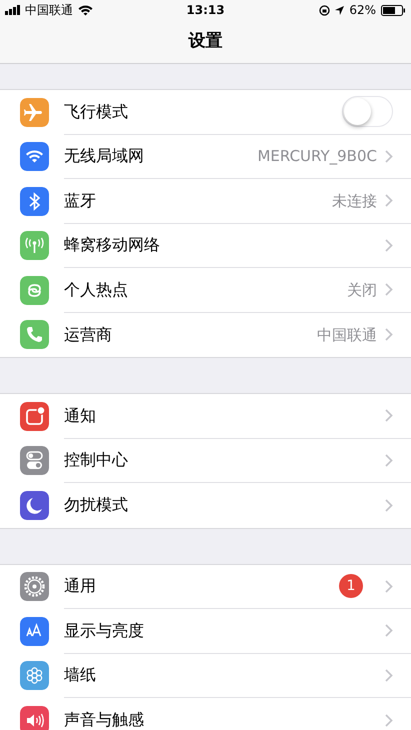 The image size is (411, 730). I want to click on setting-value: MERCURY_9B0C, so click(317, 156).